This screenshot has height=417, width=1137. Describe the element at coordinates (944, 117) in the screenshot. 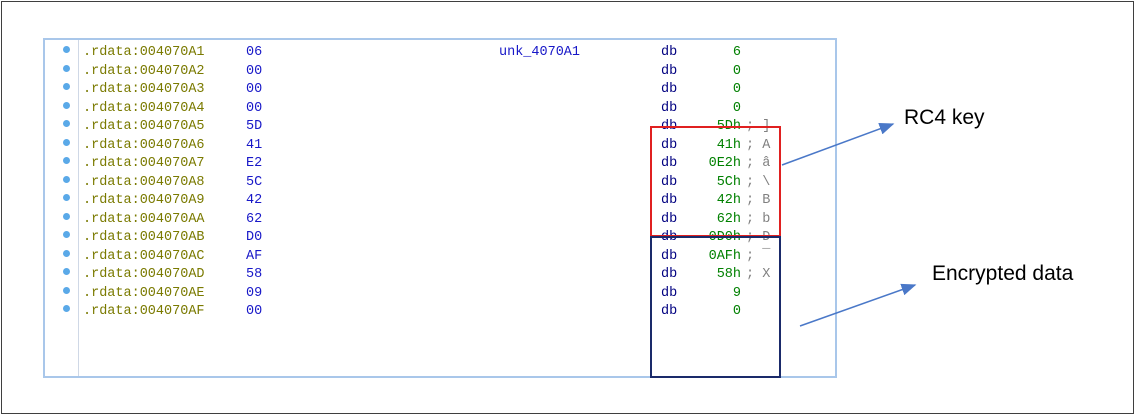

I see `rc4-key-label: RC4 key` at that location.